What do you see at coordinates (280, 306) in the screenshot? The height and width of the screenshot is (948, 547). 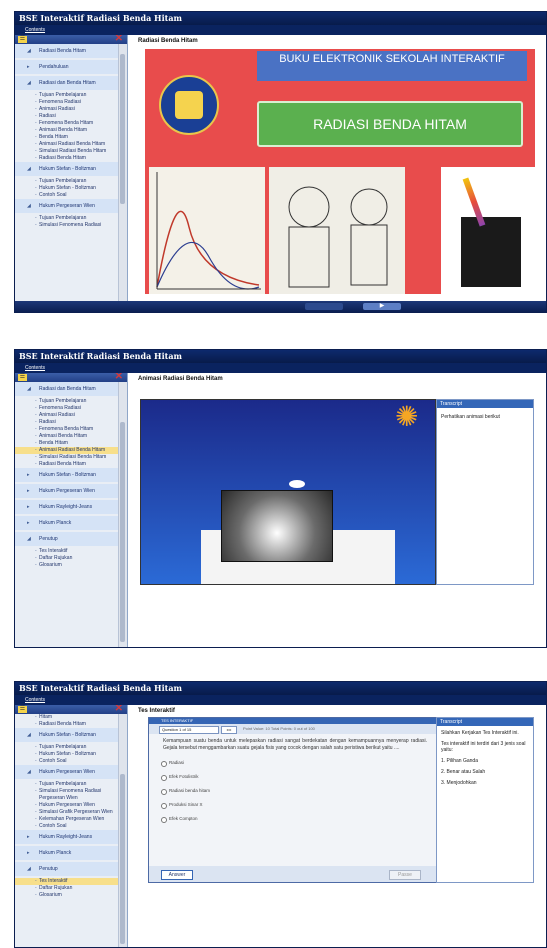 I see `player-footer: ▶` at bounding box center [280, 306].